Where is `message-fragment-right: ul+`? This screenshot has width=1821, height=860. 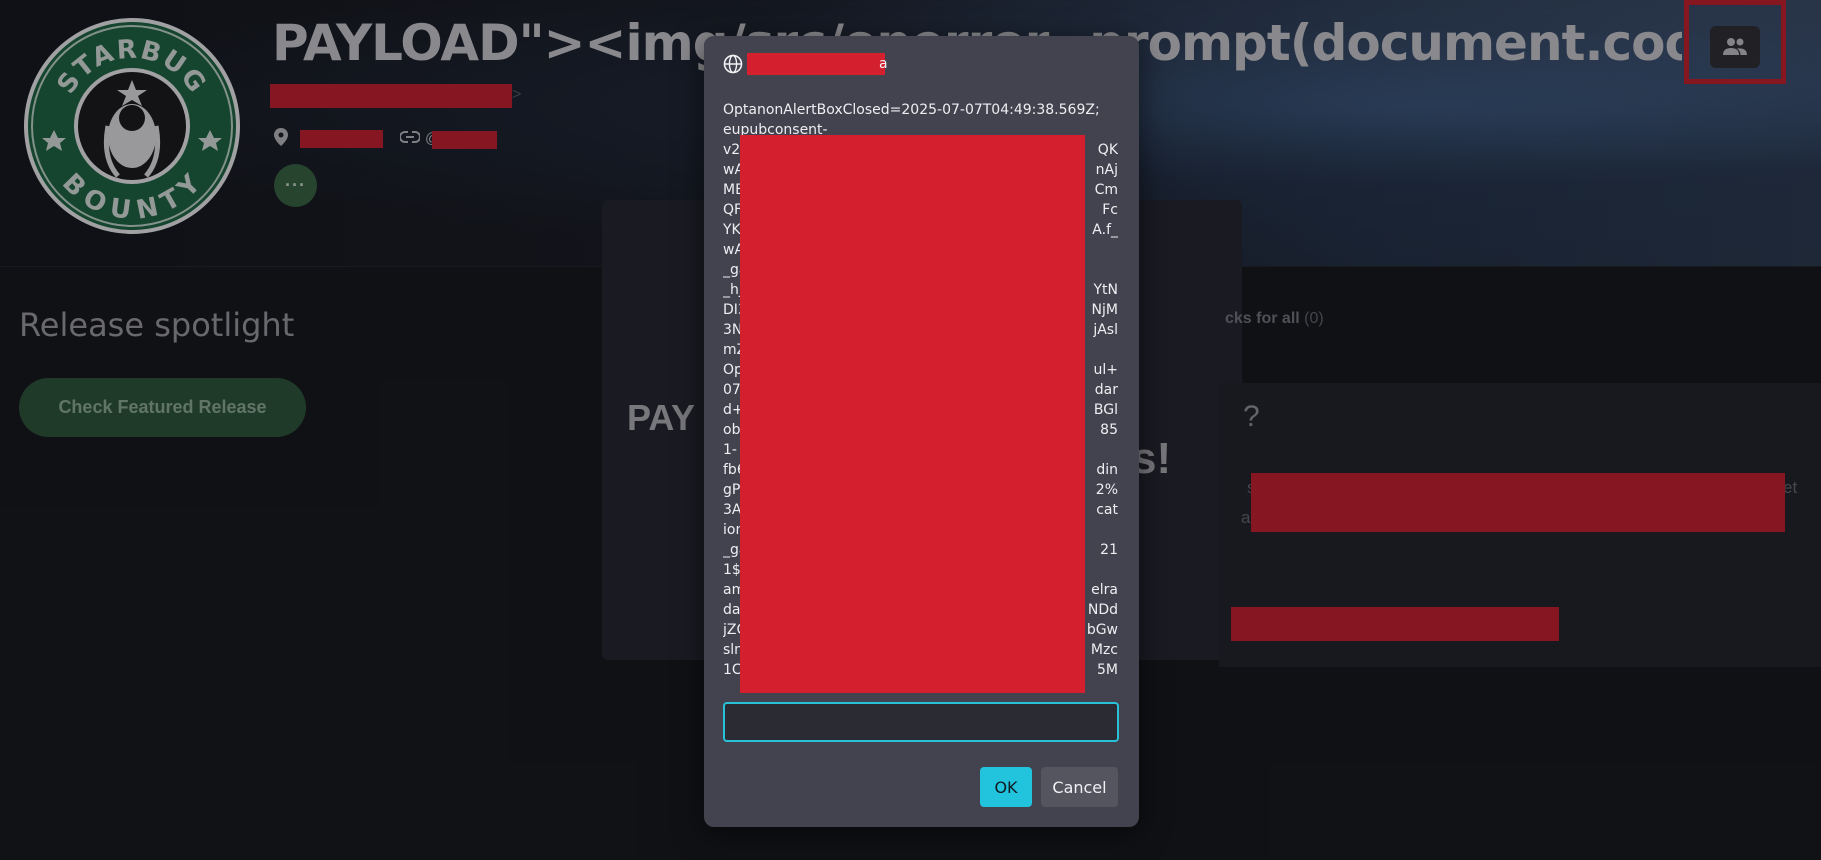
message-fragment-right: ul+ is located at coordinates (1106, 370).